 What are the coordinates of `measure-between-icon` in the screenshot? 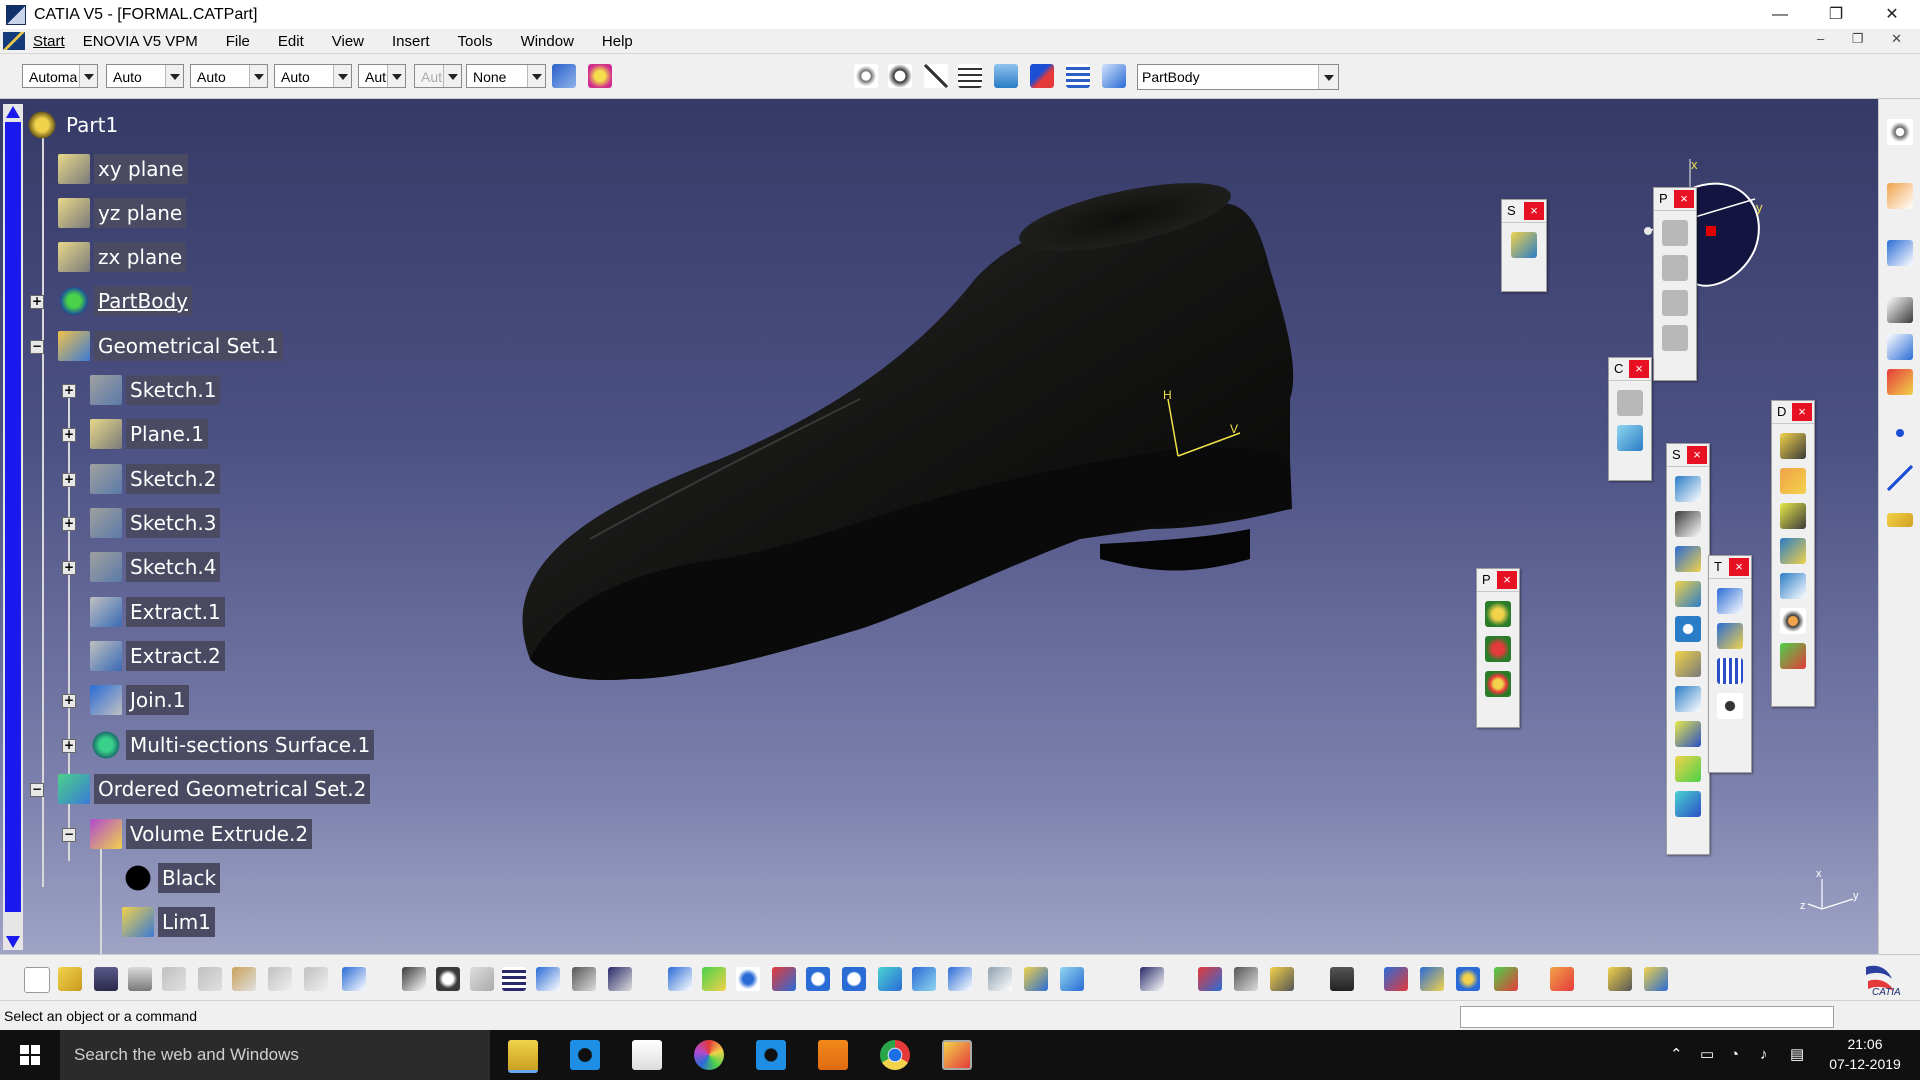 It's located at (1210, 979).